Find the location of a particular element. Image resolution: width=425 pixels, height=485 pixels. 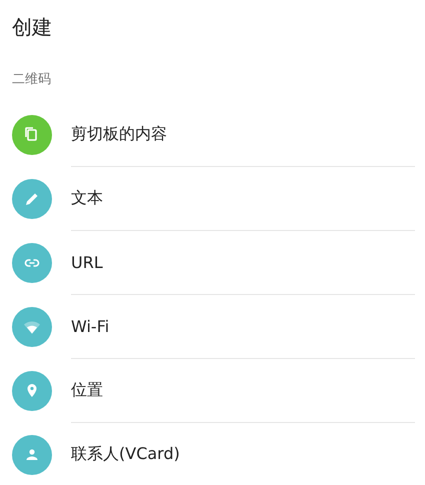

list-item: 位置 is located at coordinates (87, 390).